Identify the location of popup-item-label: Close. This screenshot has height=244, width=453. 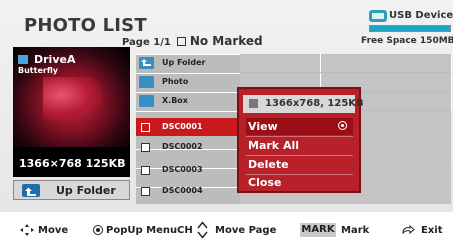
(265, 182).